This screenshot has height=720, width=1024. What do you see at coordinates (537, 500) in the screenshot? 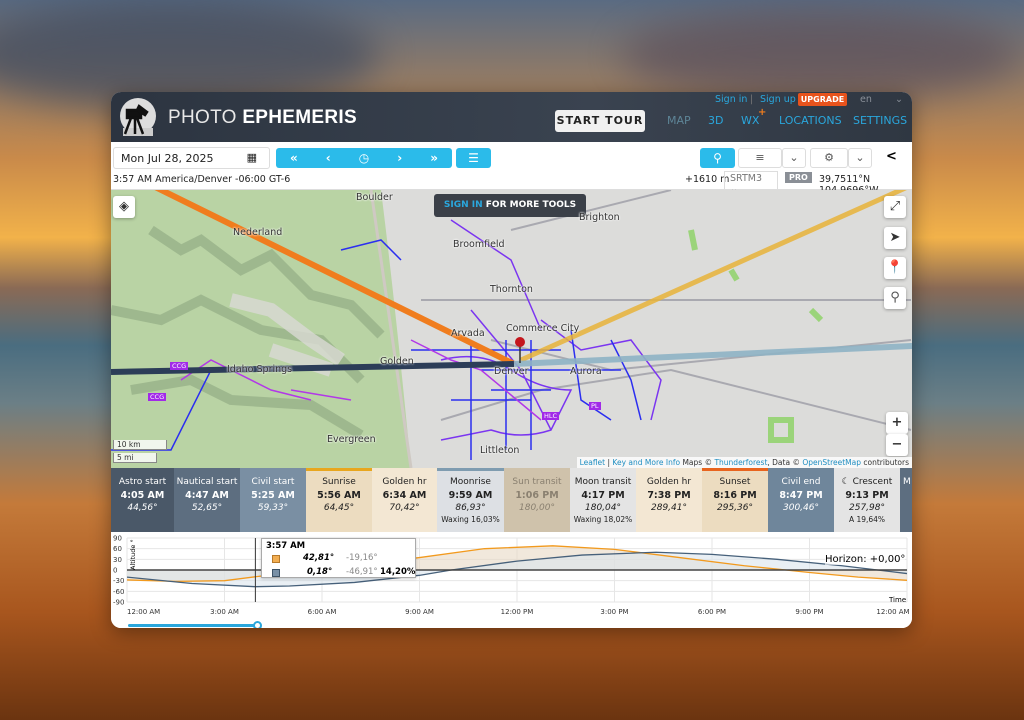
I see `event-sun-transit: Sun transit 1:06 PM 180,00°` at bounding box center [537, 500].